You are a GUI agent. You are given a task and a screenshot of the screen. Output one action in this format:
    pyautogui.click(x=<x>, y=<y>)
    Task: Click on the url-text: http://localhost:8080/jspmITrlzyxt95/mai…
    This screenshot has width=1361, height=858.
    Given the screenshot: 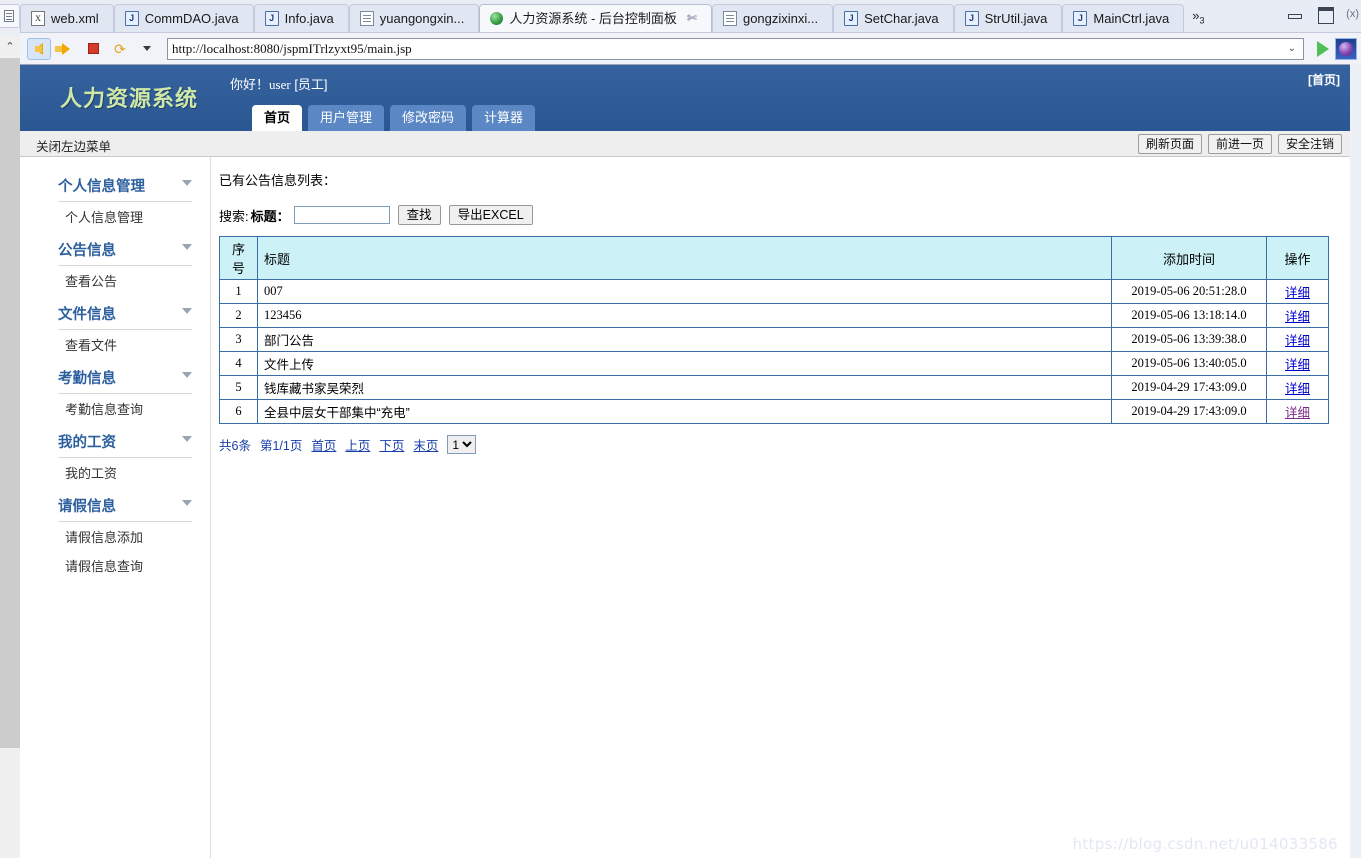 What is the action you would take?
    pyautogui.click(x=728, y=49)
    